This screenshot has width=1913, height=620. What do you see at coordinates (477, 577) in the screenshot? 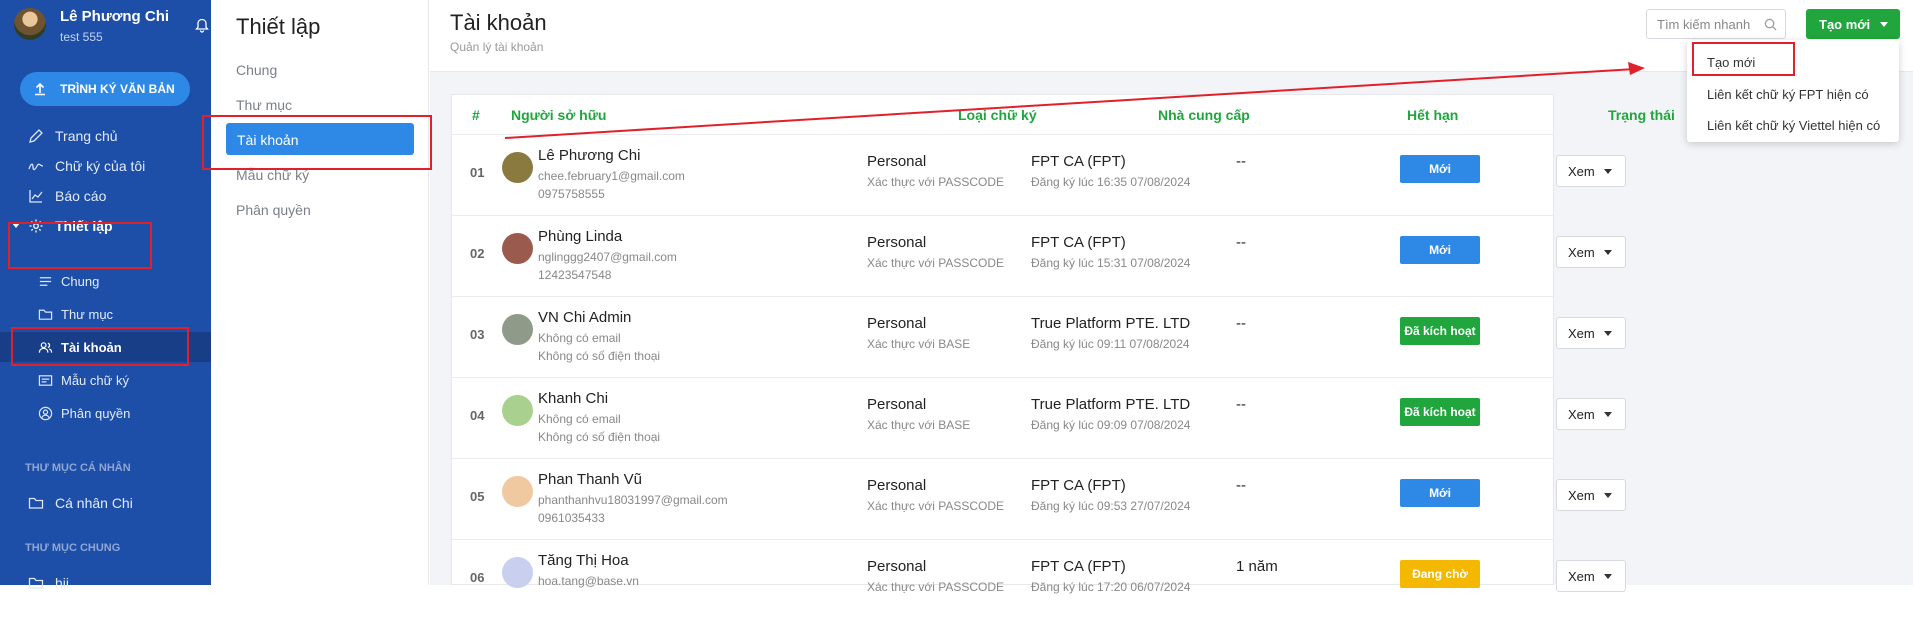
I see `row-index: 06` at bounding box center [477, 577].